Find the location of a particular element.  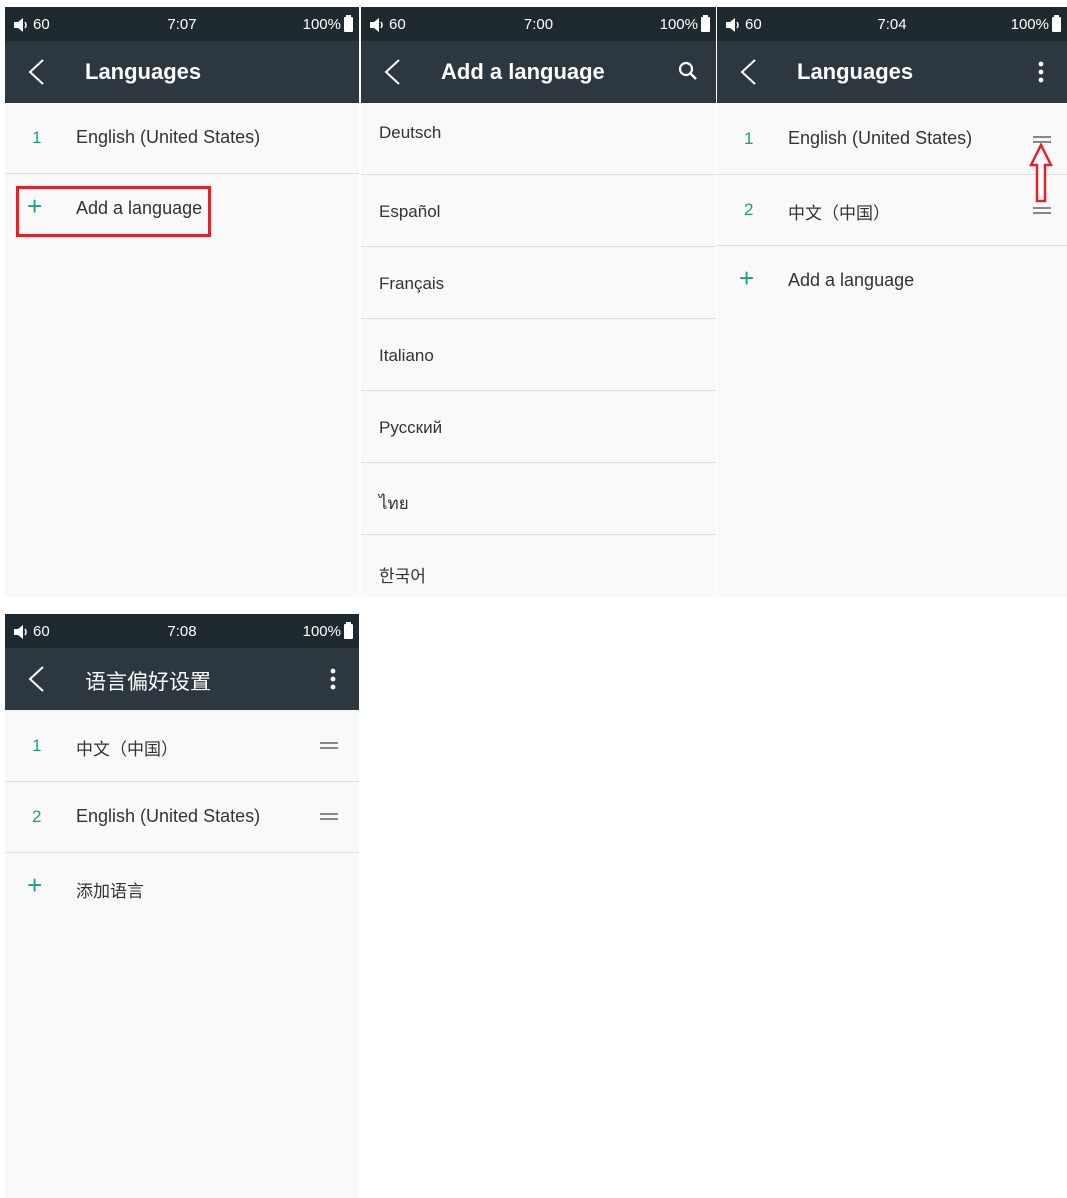

search-icon is located at coordinates (688, 72).